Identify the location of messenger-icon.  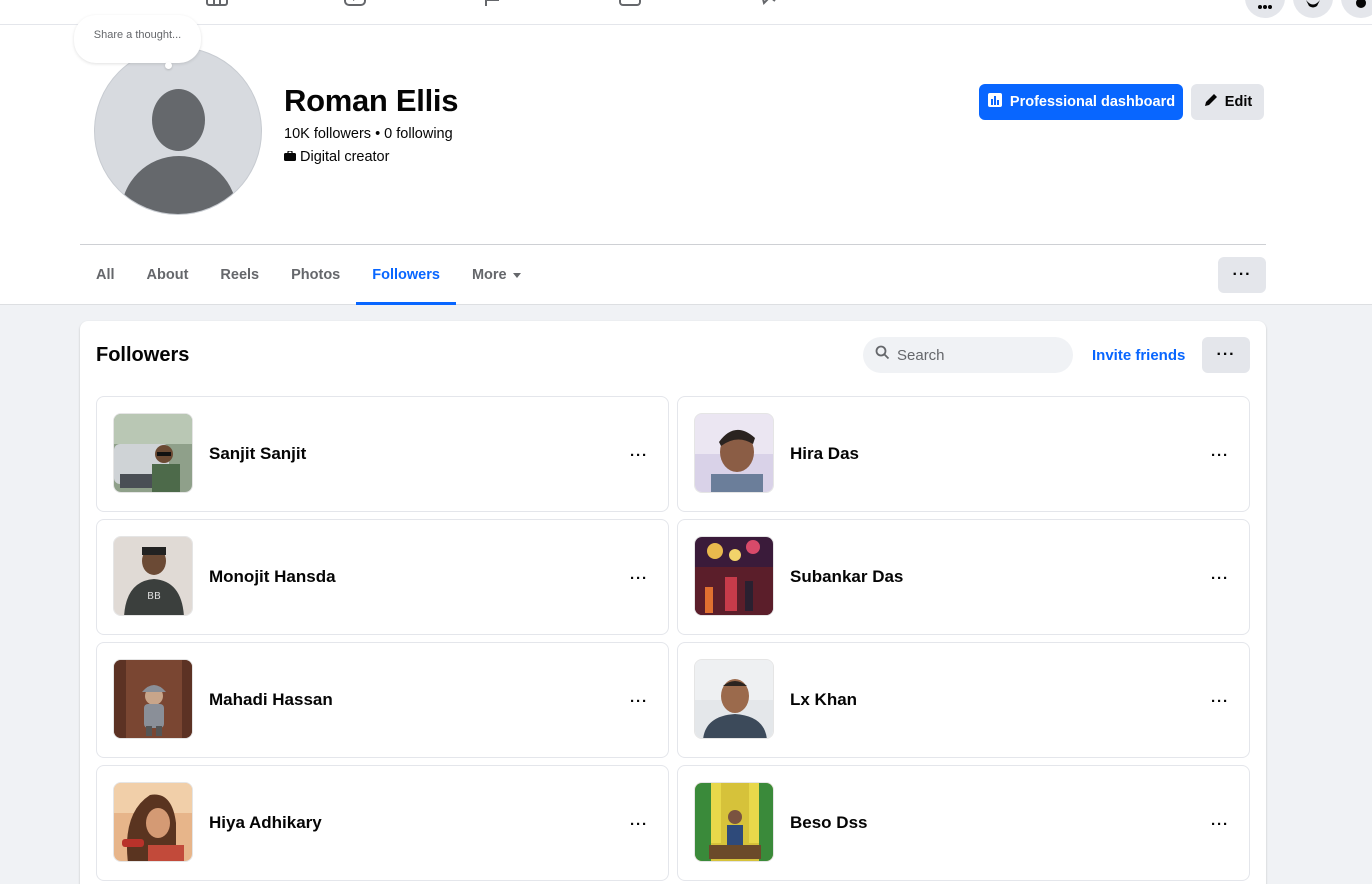
(1313, 9).